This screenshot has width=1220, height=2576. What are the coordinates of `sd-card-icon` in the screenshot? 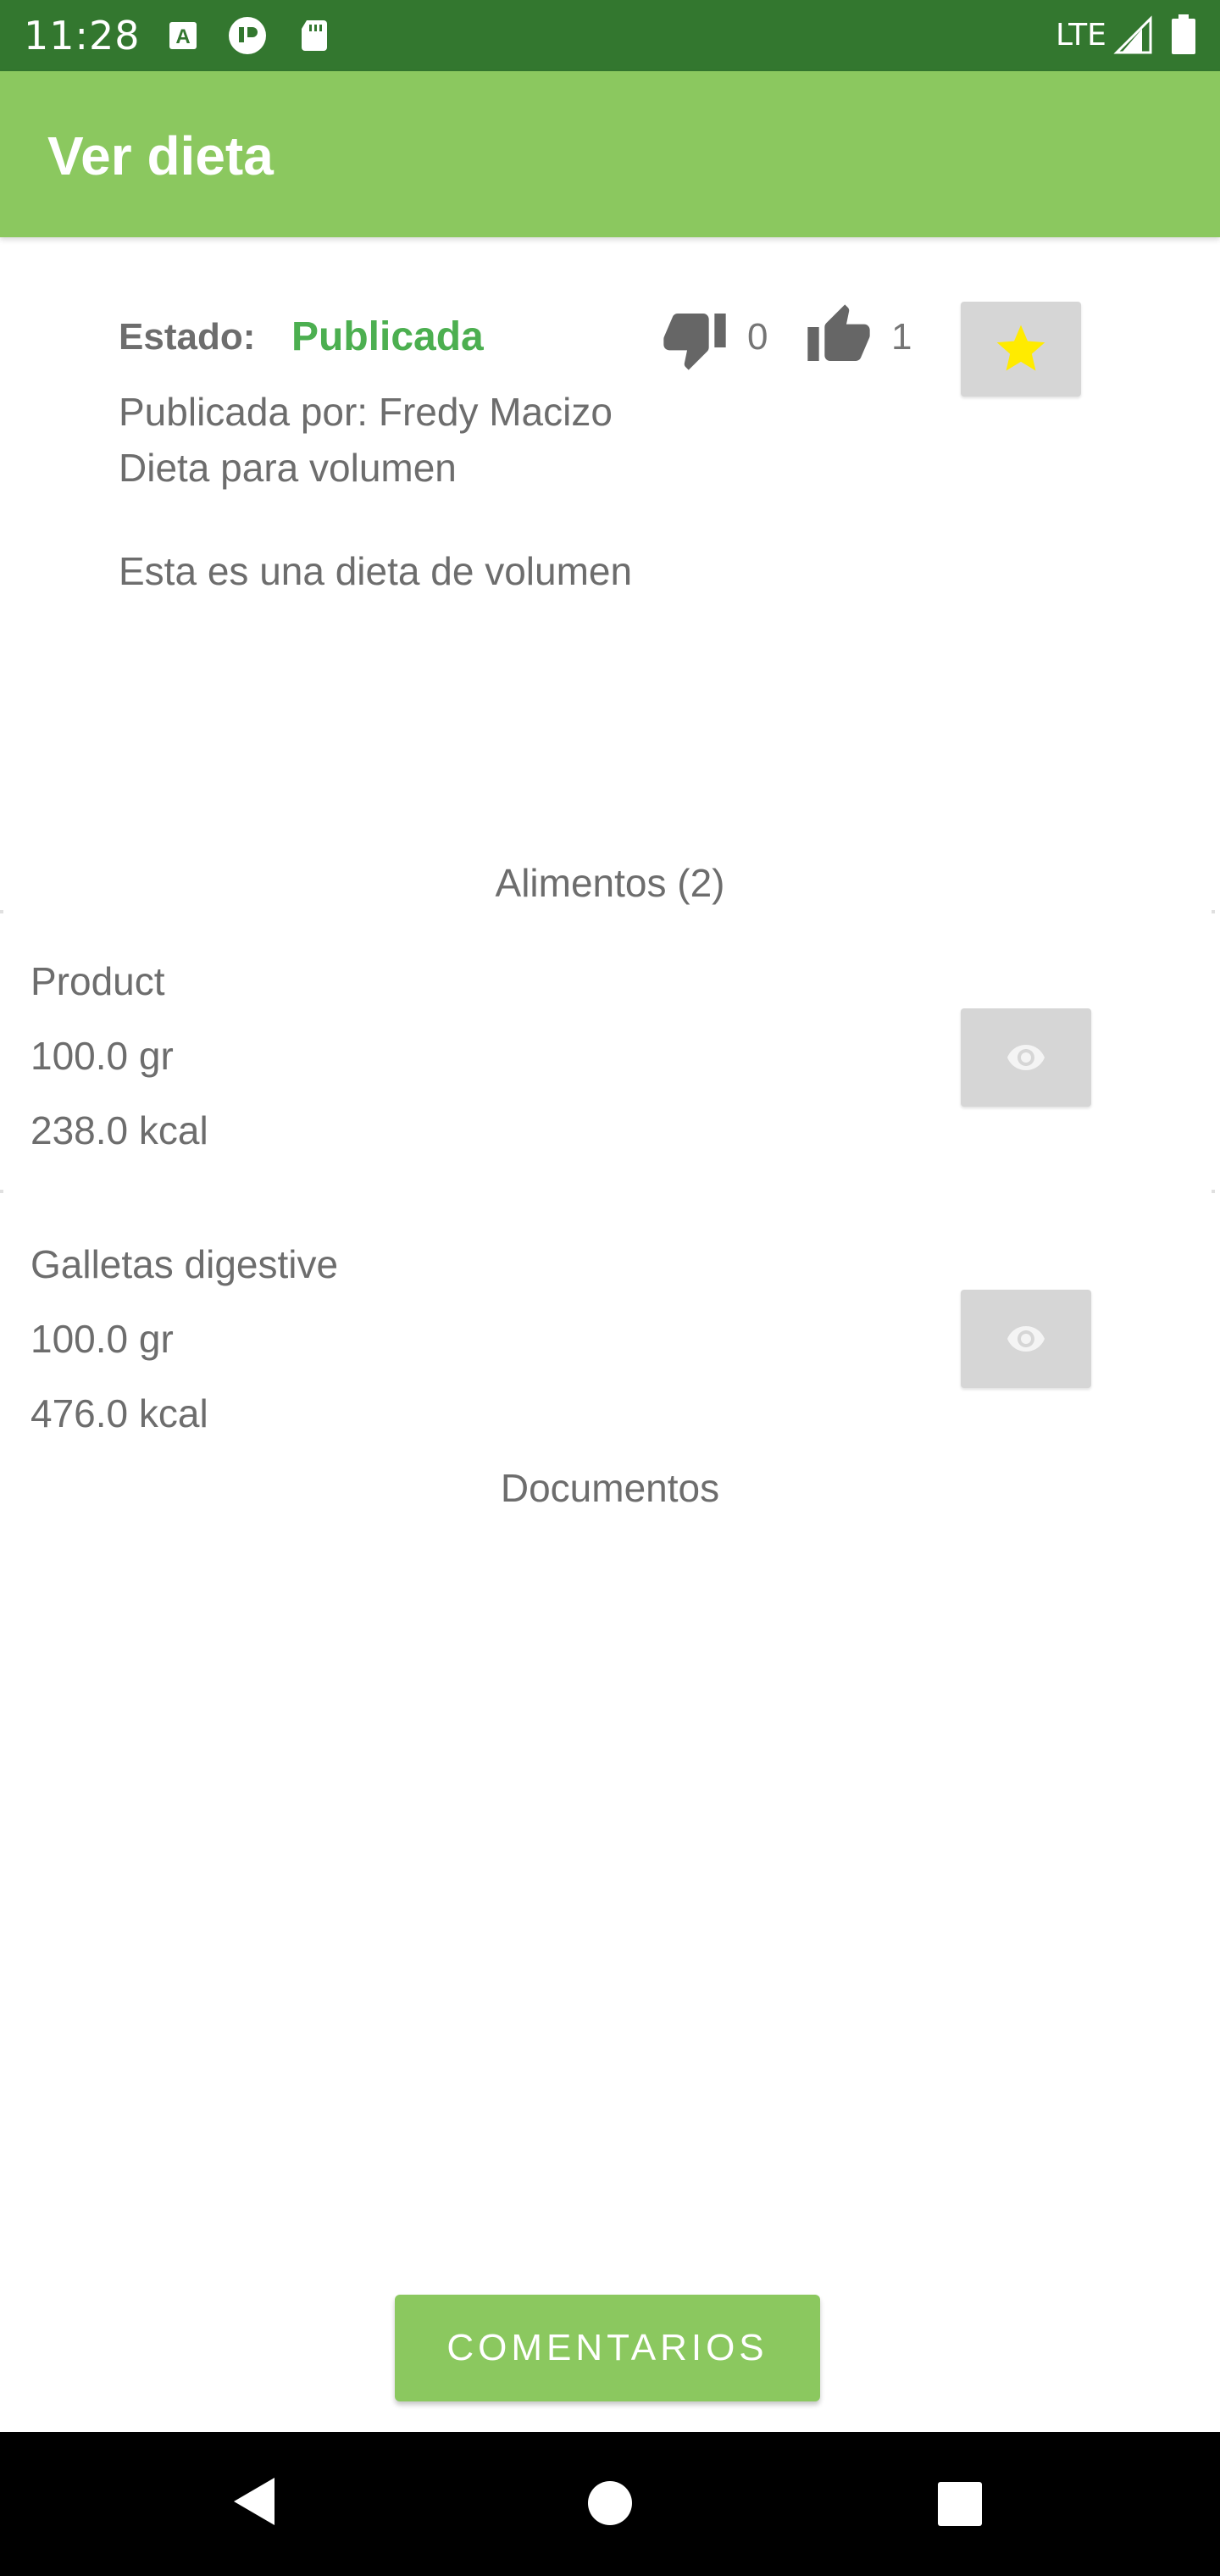 It's located at (315, 35).